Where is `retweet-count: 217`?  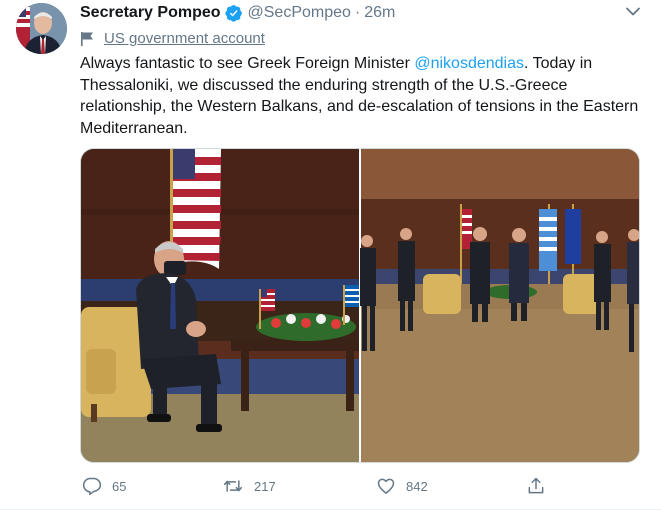 retweet-count: 217 is located at coordinates (265, 486).